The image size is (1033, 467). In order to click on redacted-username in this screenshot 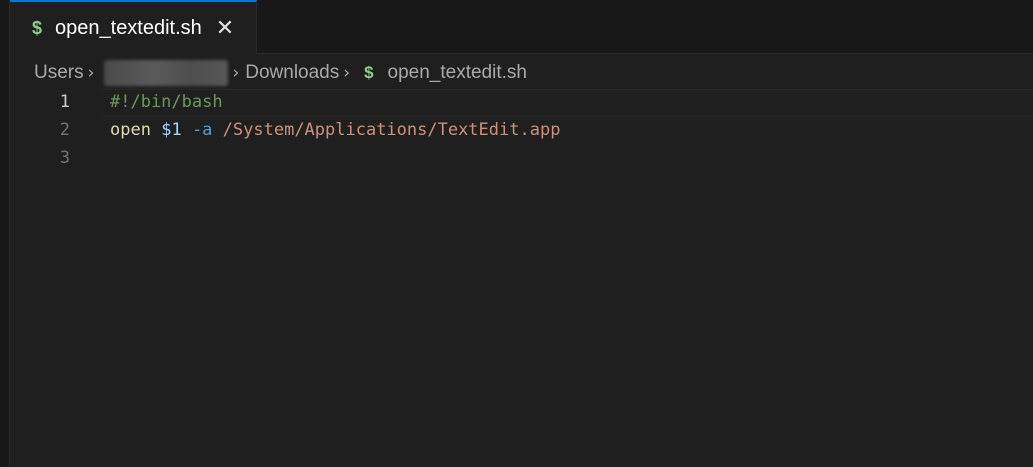, I will do `click(166, 73)`.